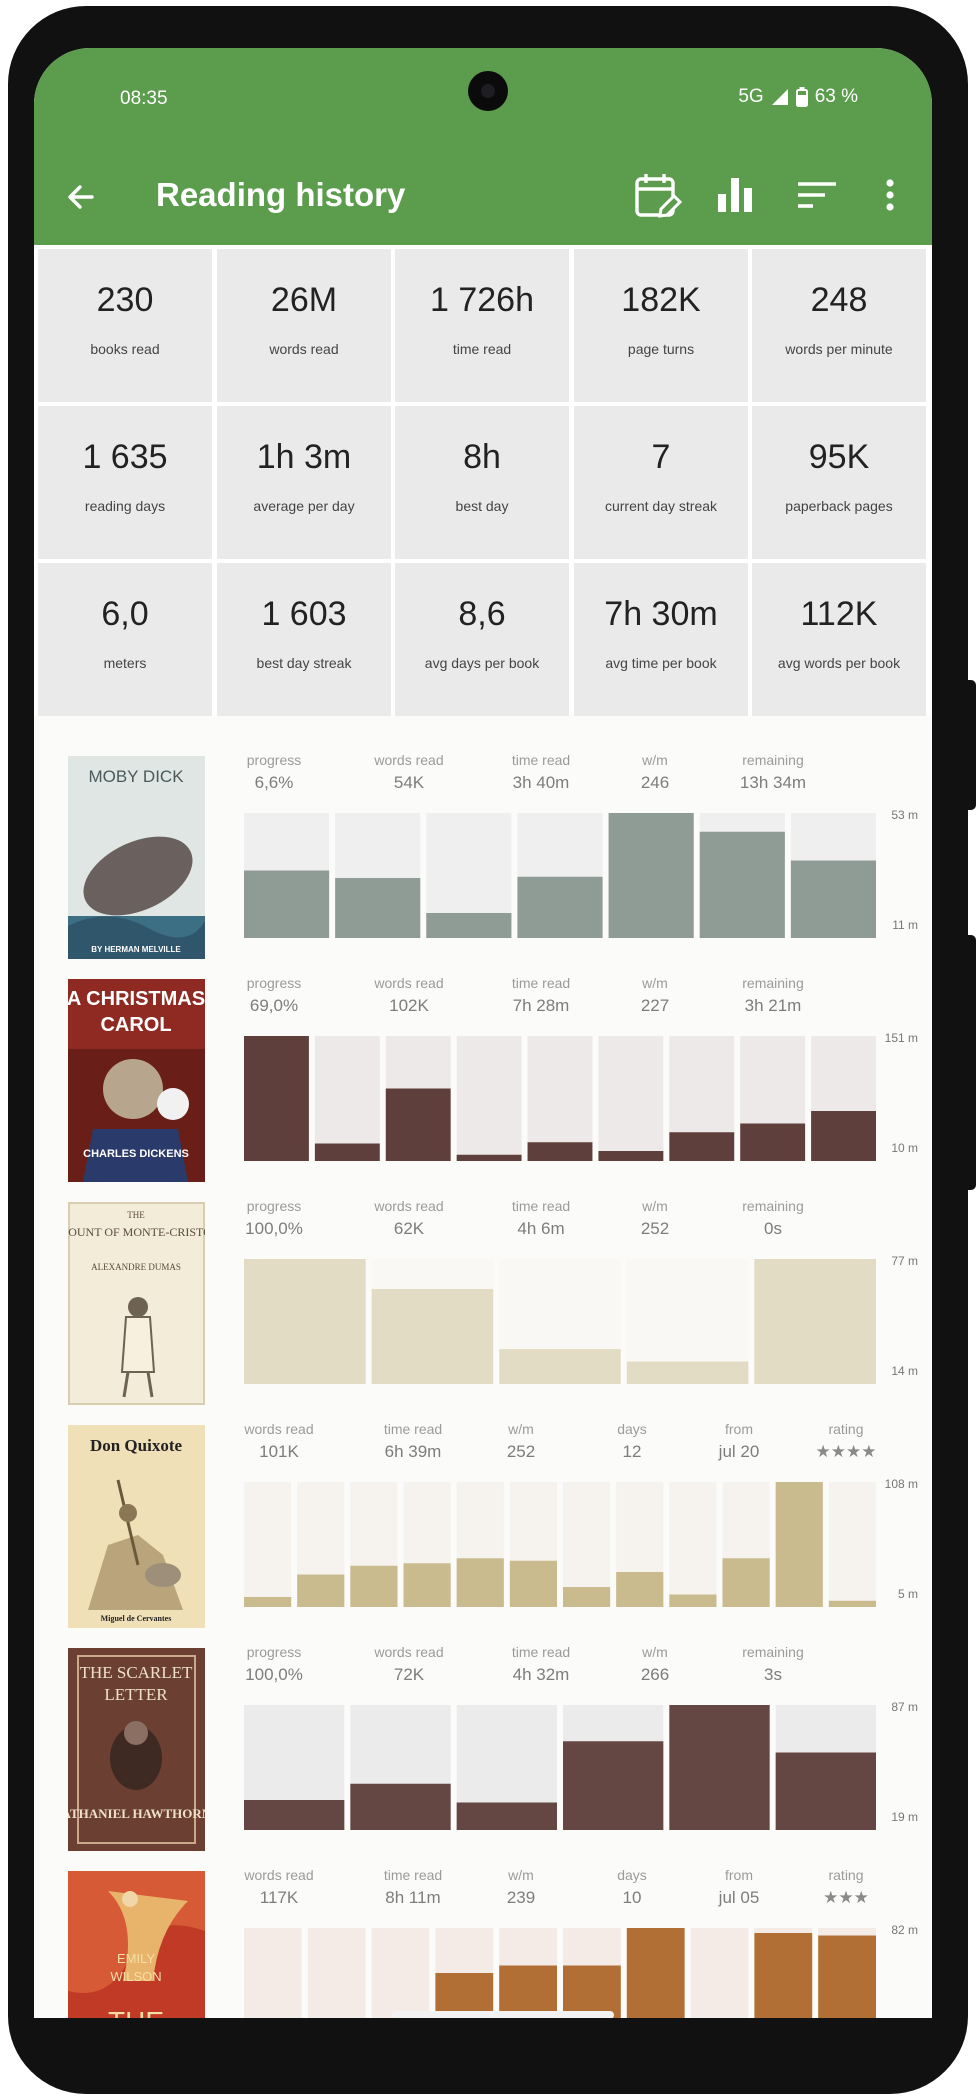 The width and height of the screenshot is (978, 2100). I want to click on bar-track, so click(693, 1544).